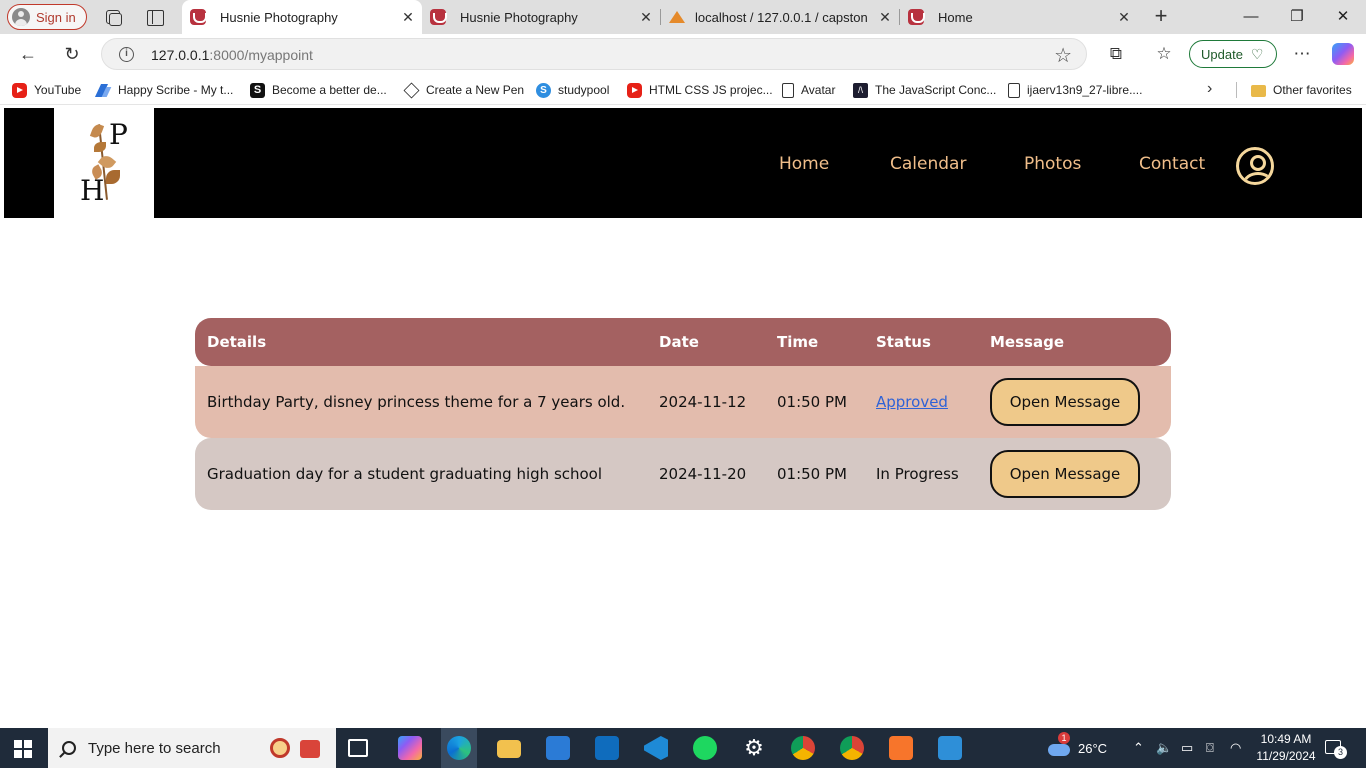 The height and width of the screenshot is (768, 1366). I want to click on appointment-date: 2024-11-20, so click(703, 474).